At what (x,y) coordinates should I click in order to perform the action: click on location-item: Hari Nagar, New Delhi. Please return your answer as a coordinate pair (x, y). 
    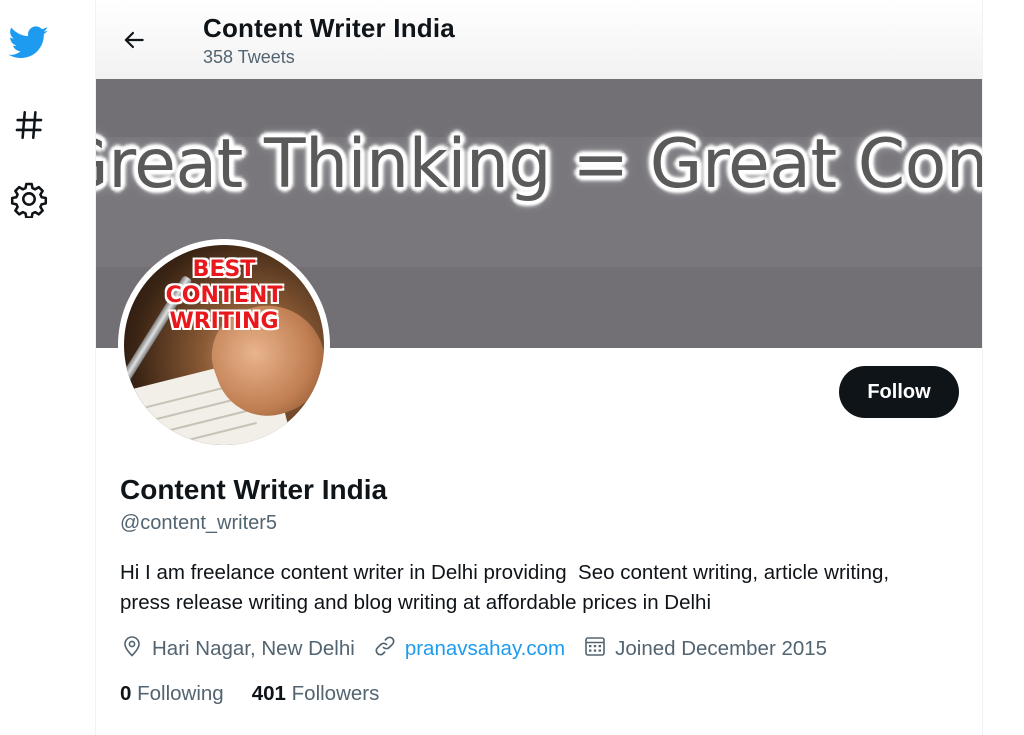
    Looking at the image, I should click on (237, 649).